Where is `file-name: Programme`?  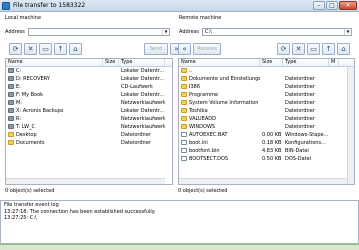
file-name: Programme is located at coordinates (204, 95).